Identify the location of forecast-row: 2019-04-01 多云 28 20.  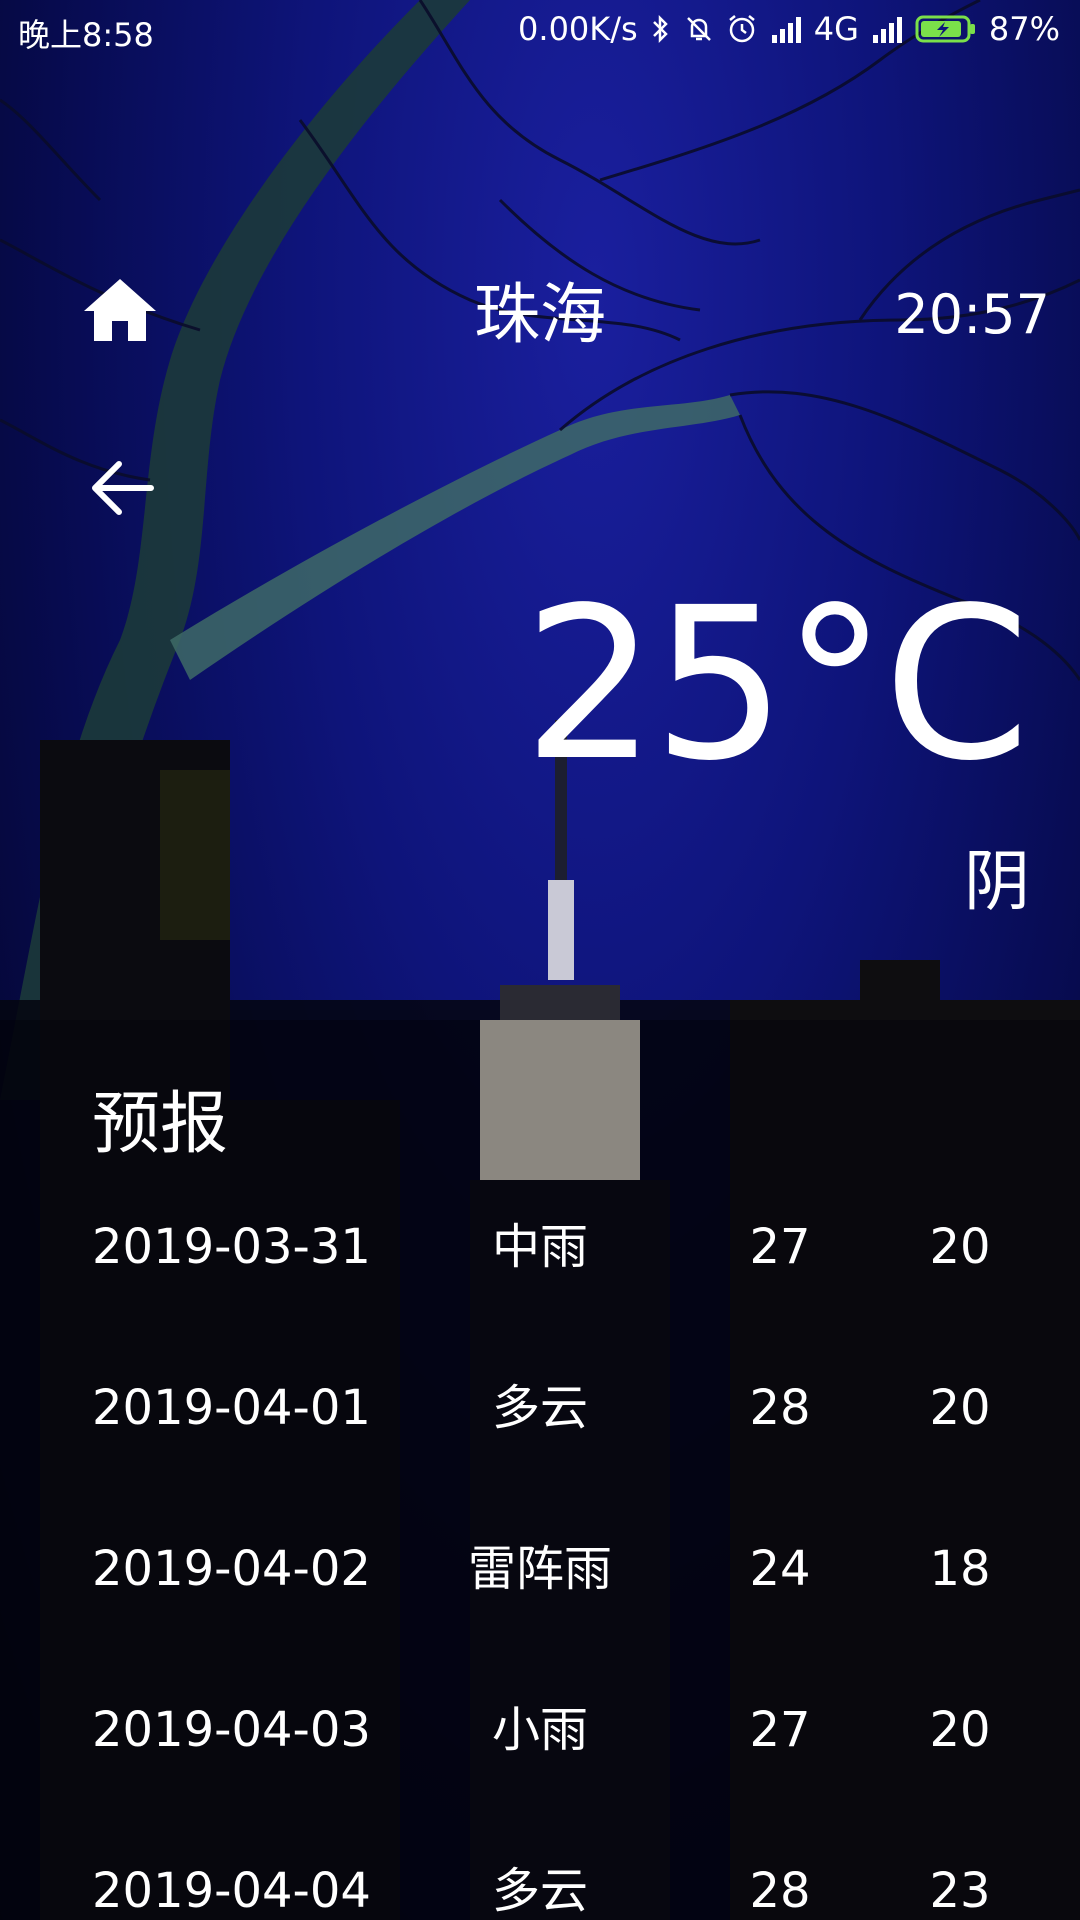
(540, 1408).